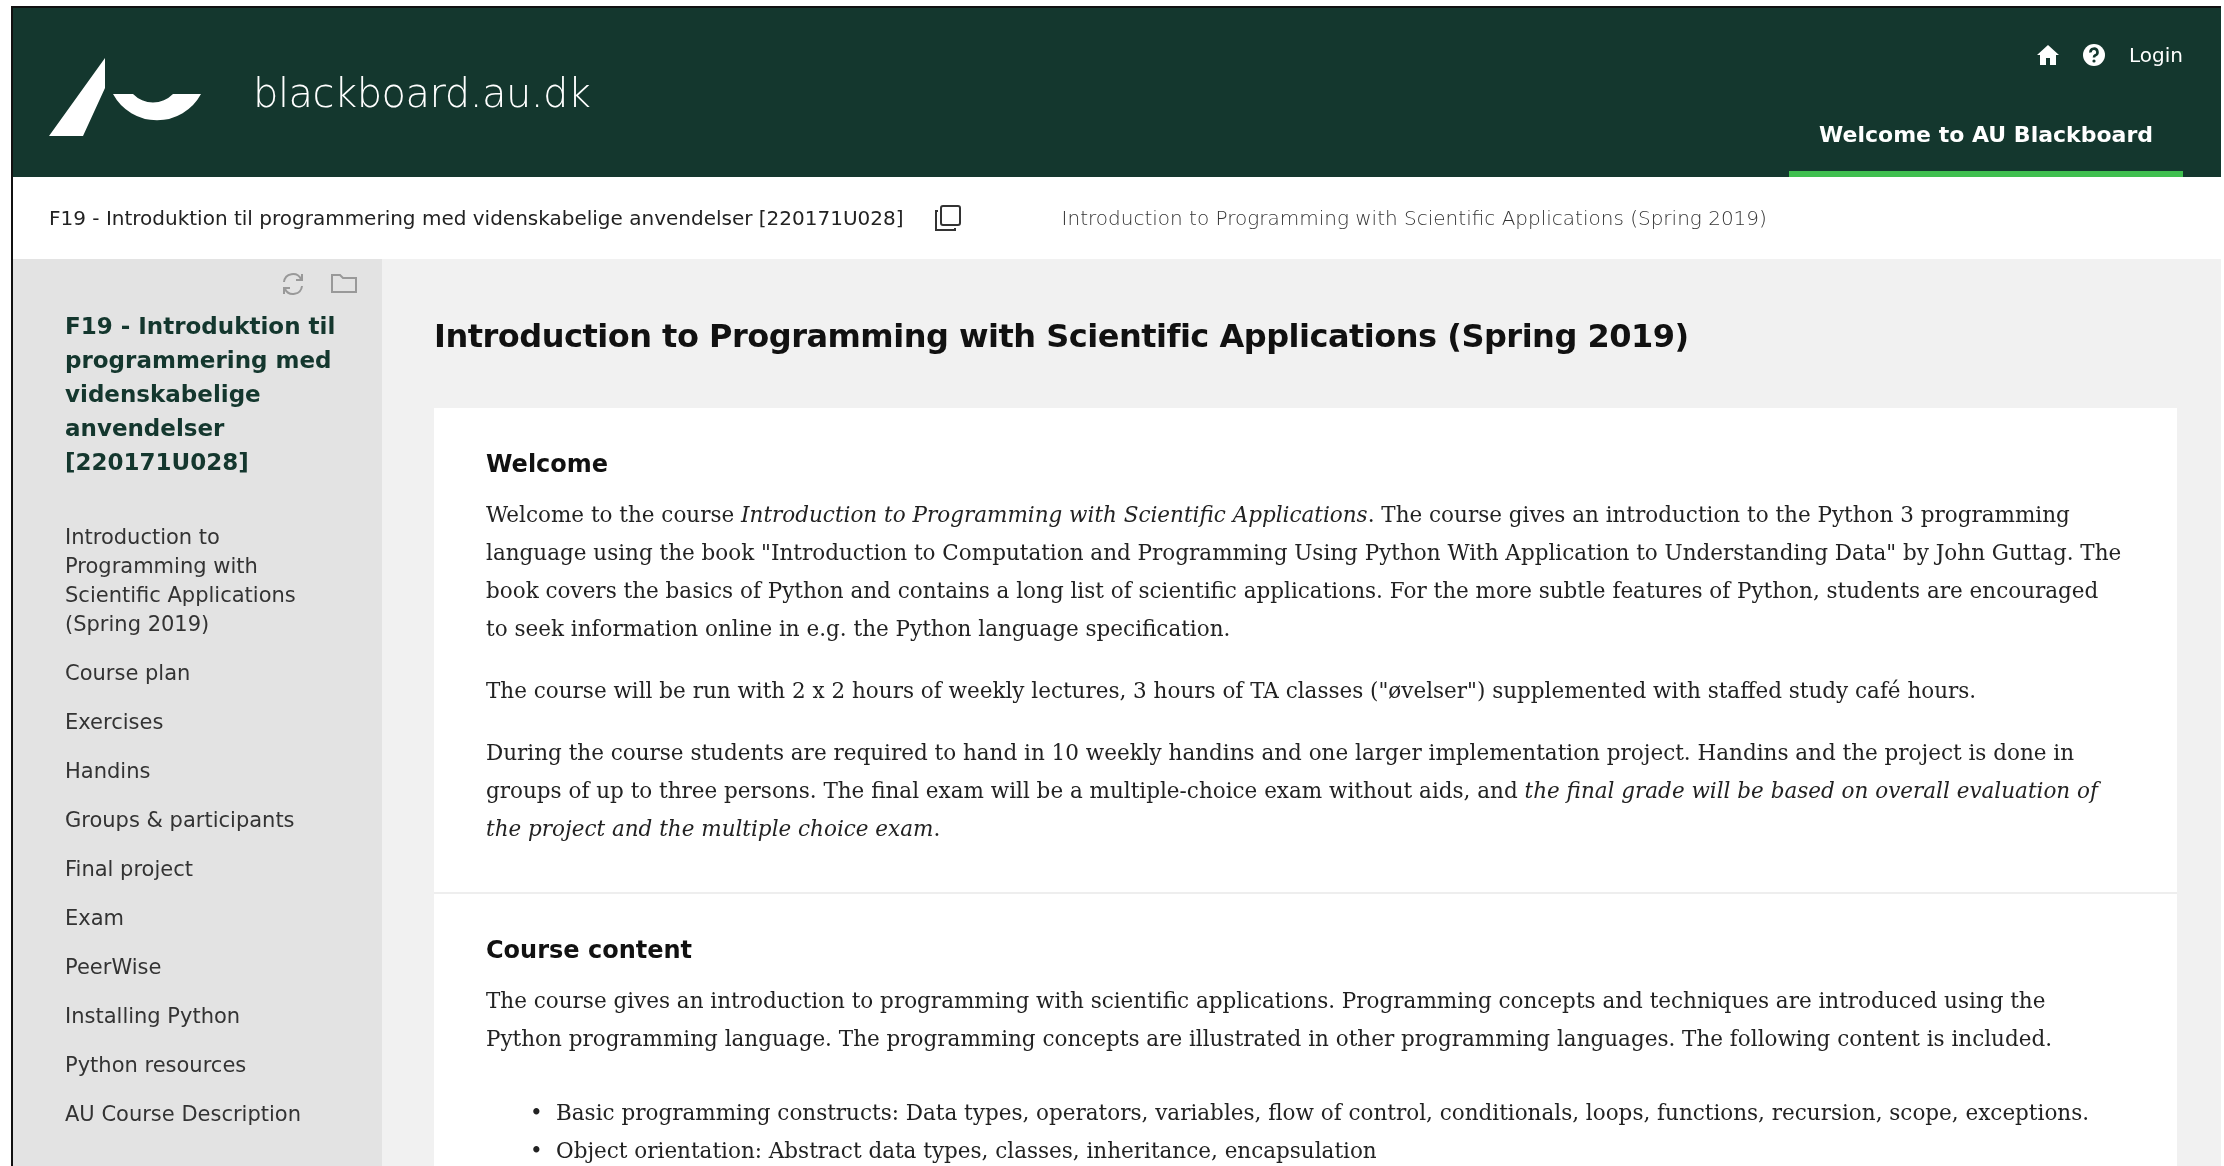 Image resolution: width=2224 pixels, height=1166 pixels. I want to click on page-title: Introduction to Programming with Scientific Applications (Spring 2019), so click(1062, 336).